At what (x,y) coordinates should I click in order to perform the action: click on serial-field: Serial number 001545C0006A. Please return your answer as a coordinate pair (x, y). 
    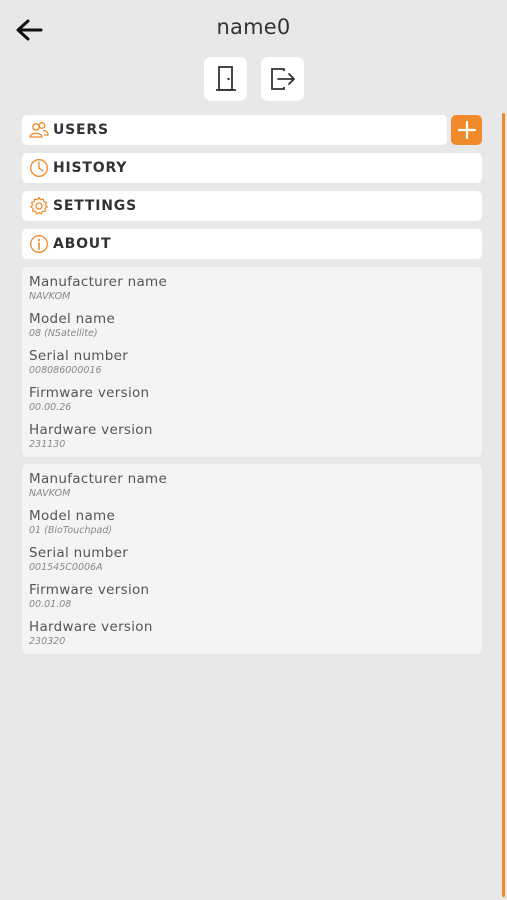
    Looking at the image, I should click on (78, 559).